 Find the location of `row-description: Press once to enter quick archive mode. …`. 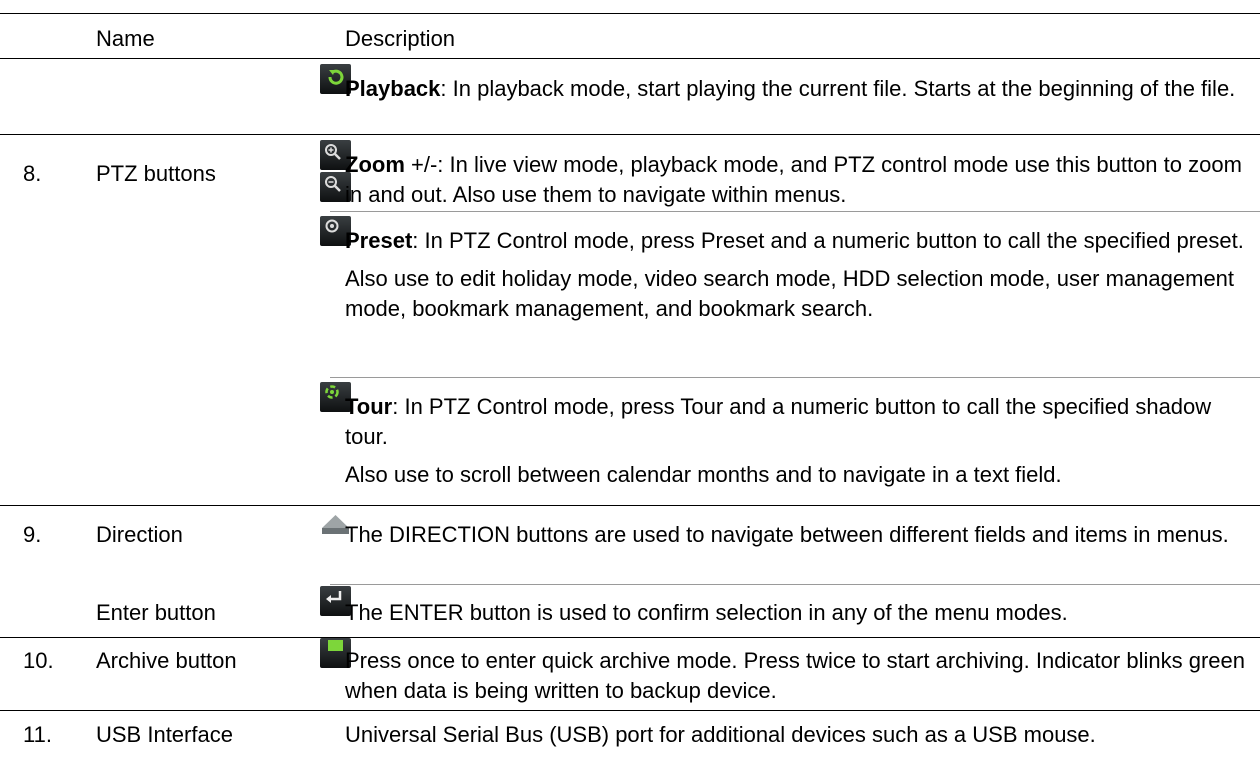

row-description: Press once to enter quick archive mode. … is located at coordinates (795, 675).